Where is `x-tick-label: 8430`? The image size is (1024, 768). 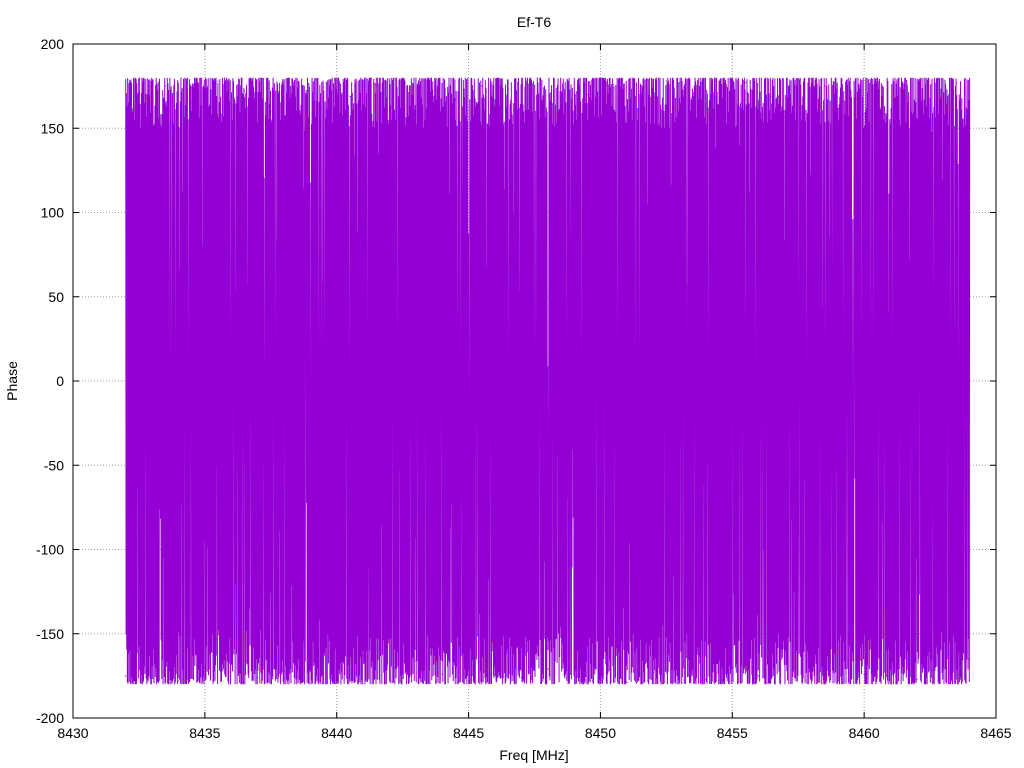 x-tick-label: 8430 is located at coordinates (72, 733).